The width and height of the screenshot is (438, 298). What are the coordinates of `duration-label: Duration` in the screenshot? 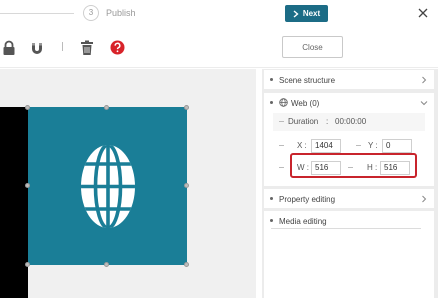 It's located at (303, 121).